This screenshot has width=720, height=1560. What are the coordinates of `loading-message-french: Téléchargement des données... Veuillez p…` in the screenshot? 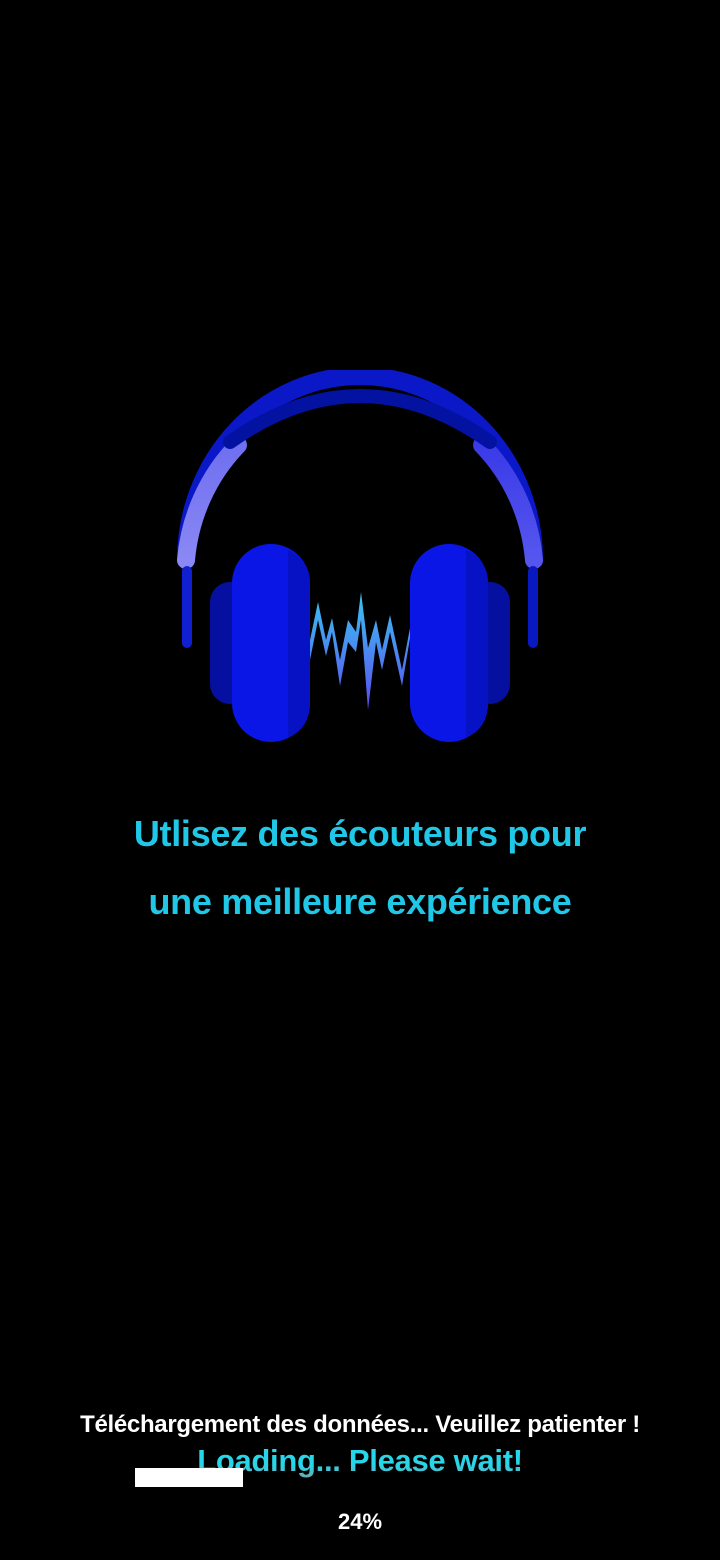 It's located at (360, 1424).